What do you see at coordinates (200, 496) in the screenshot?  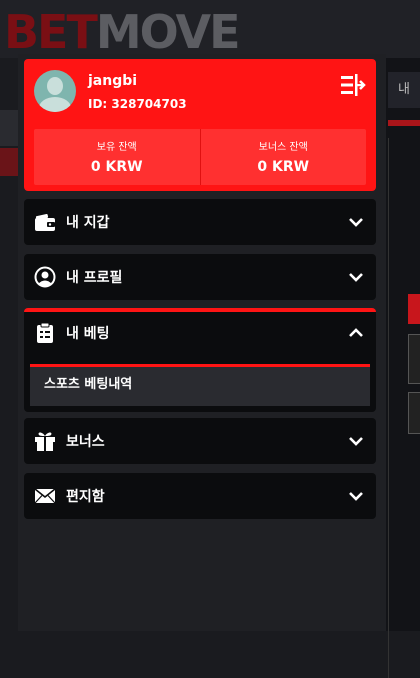 I see `menu-item-mailbox: 편지함` at bounding box center [200, 496].